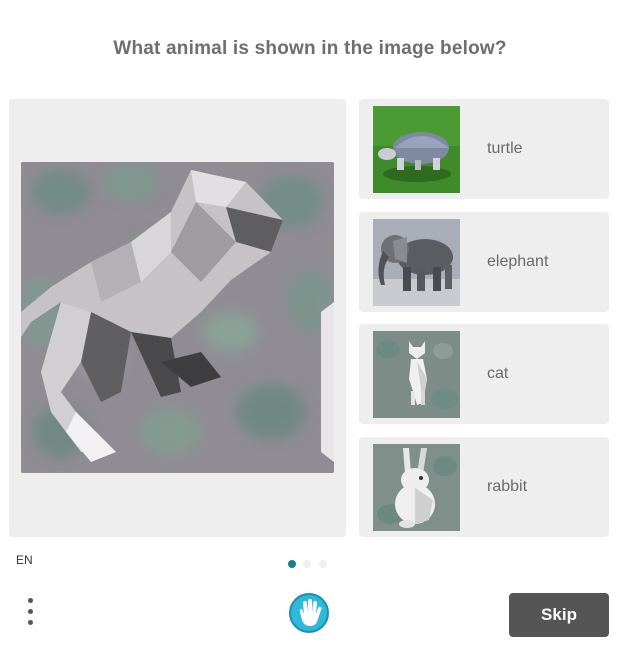 The width and height of the screenshot is (620, 645). Describe the element at coordinates (484, 487) in the screenshot. I see `option-rabbit: rabbit` at that location.